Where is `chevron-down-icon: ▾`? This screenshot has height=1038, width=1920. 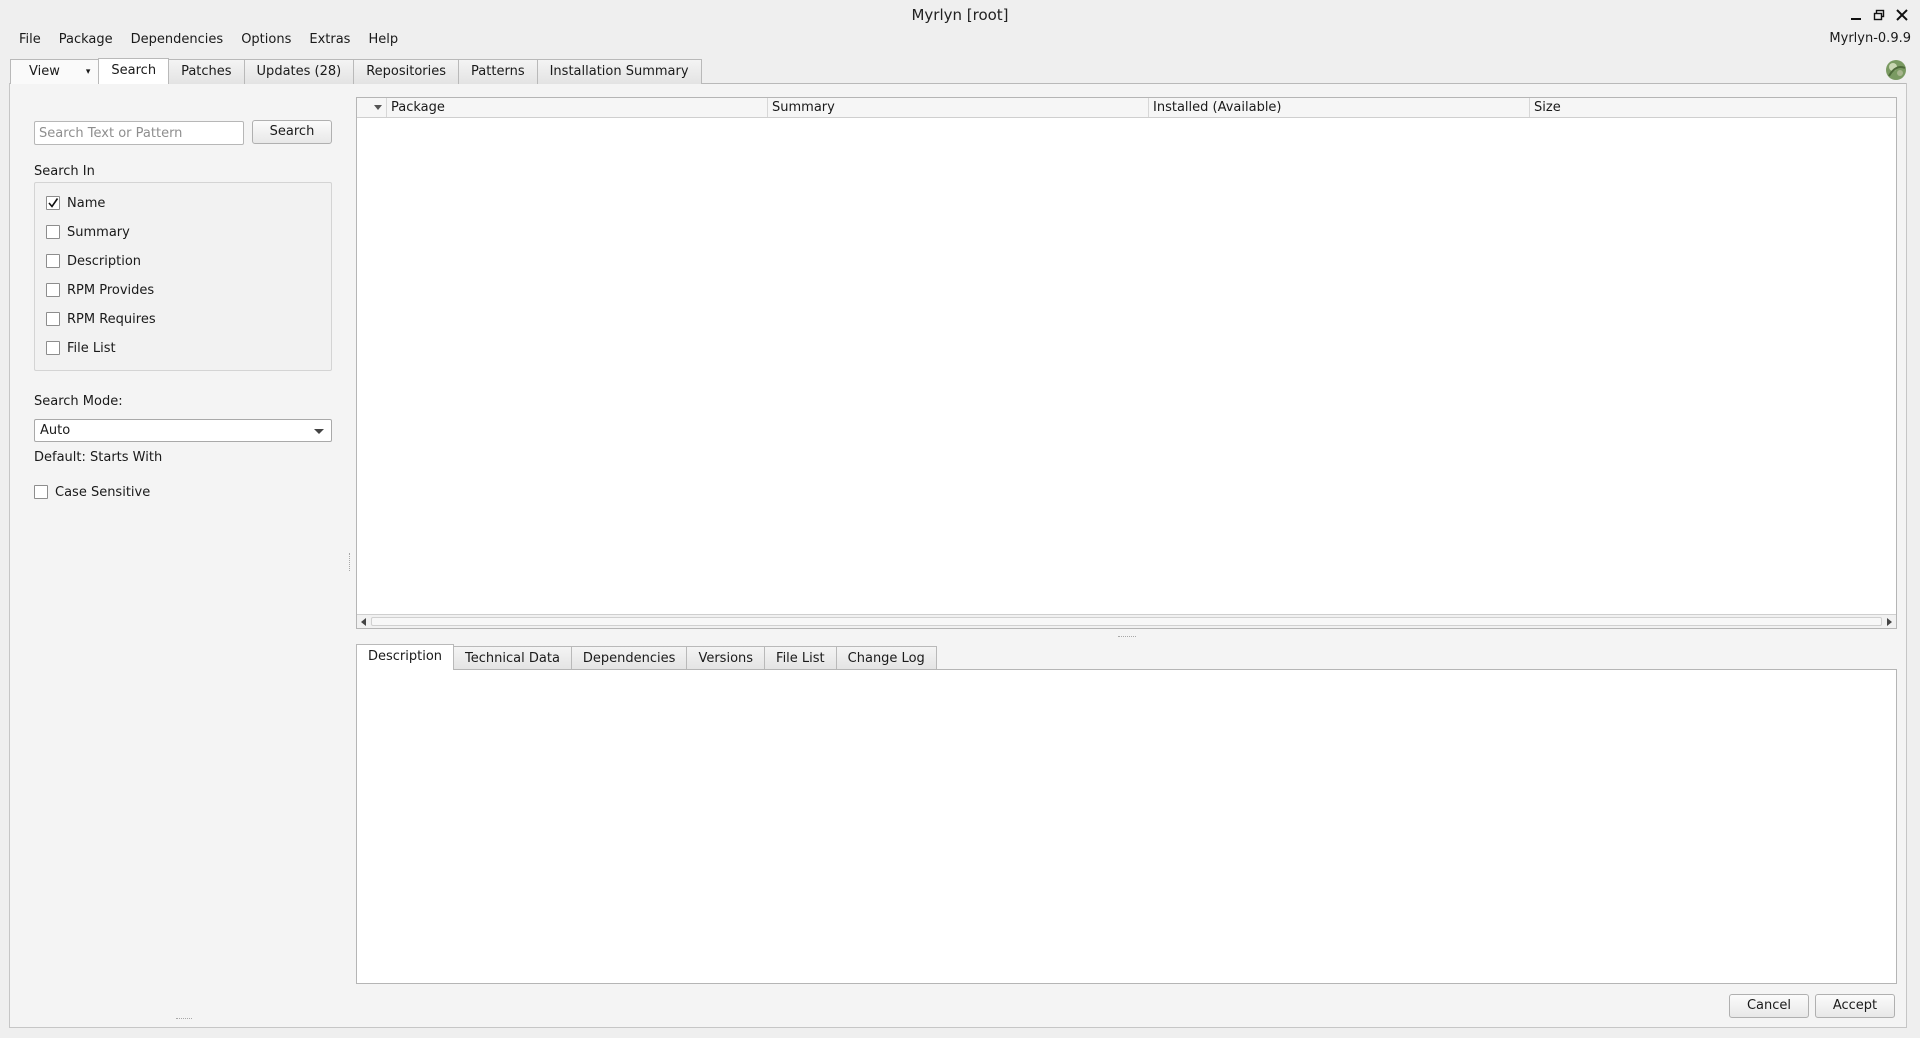
chevron-down-icon: ▾ is located at coordinates (88, 72).